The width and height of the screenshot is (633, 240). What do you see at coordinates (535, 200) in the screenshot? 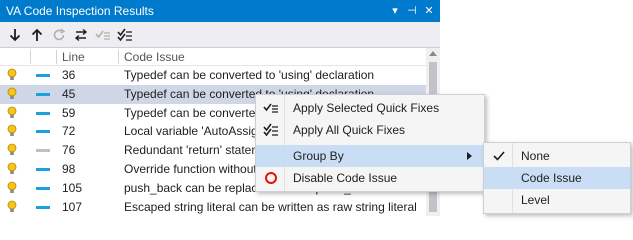
I see `menu-item-label: Level` at bounding box center [535, 200].